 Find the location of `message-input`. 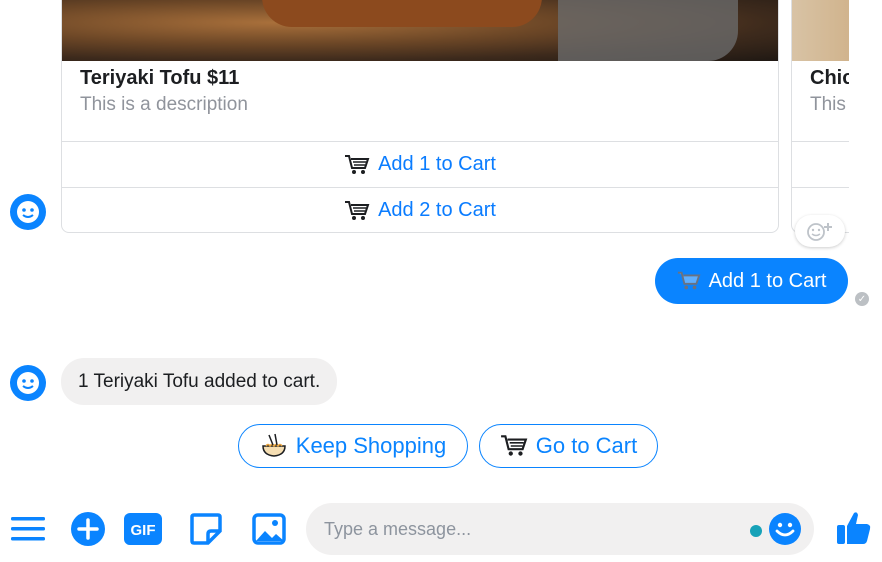

message-input is located at coordinates (560, 529).